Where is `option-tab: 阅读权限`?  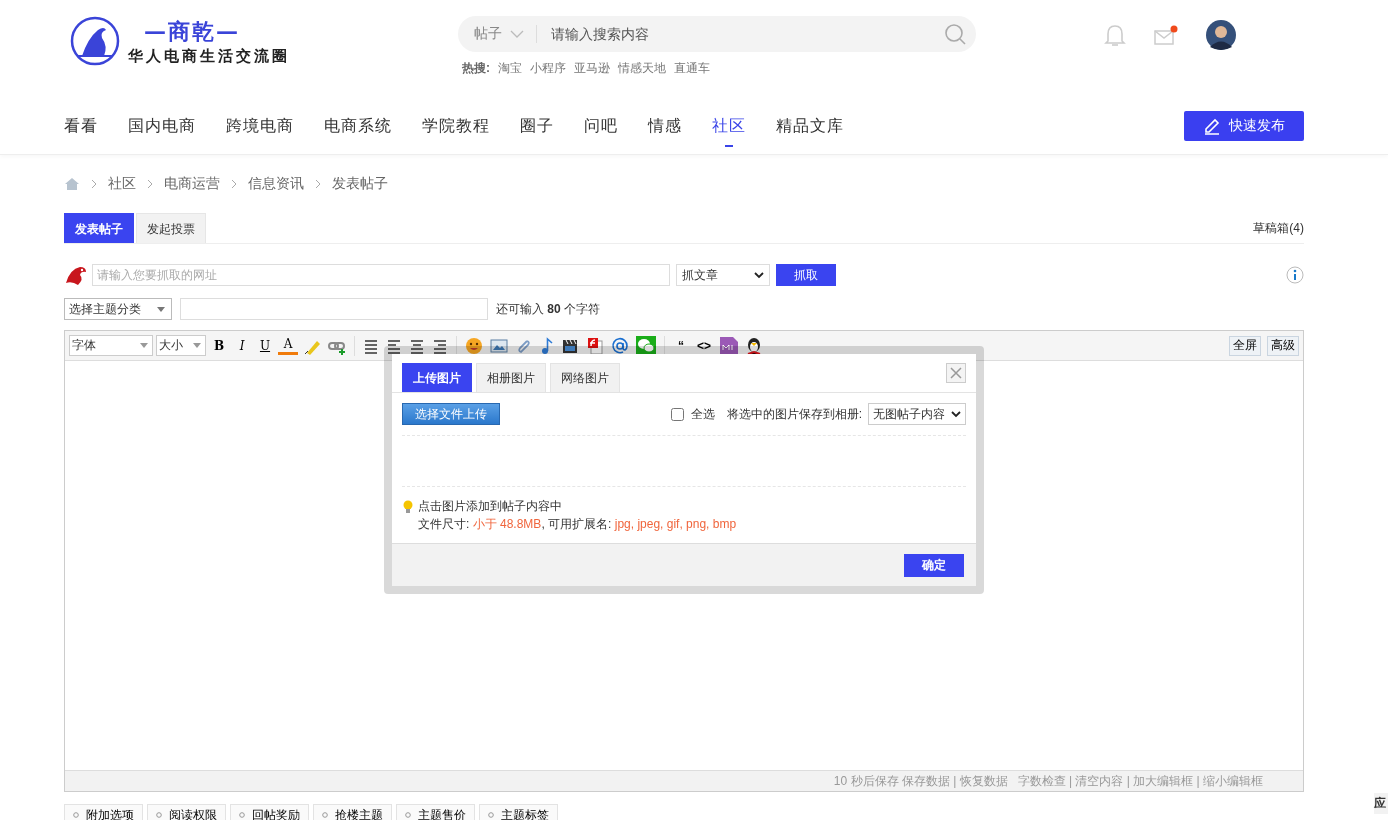 option-tab: 阅读权限 is located at coordinates (186, 812).